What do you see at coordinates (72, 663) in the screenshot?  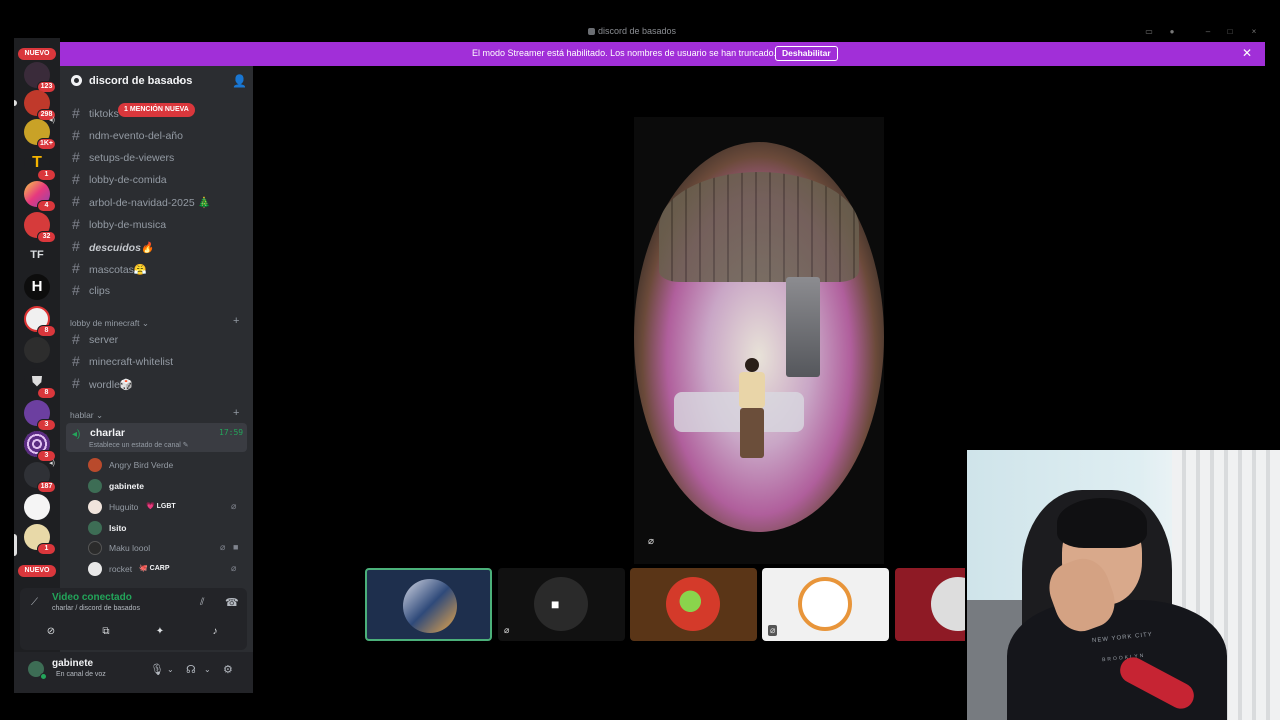 I see `user-name: gabinete` at bounding box center [72, 663].